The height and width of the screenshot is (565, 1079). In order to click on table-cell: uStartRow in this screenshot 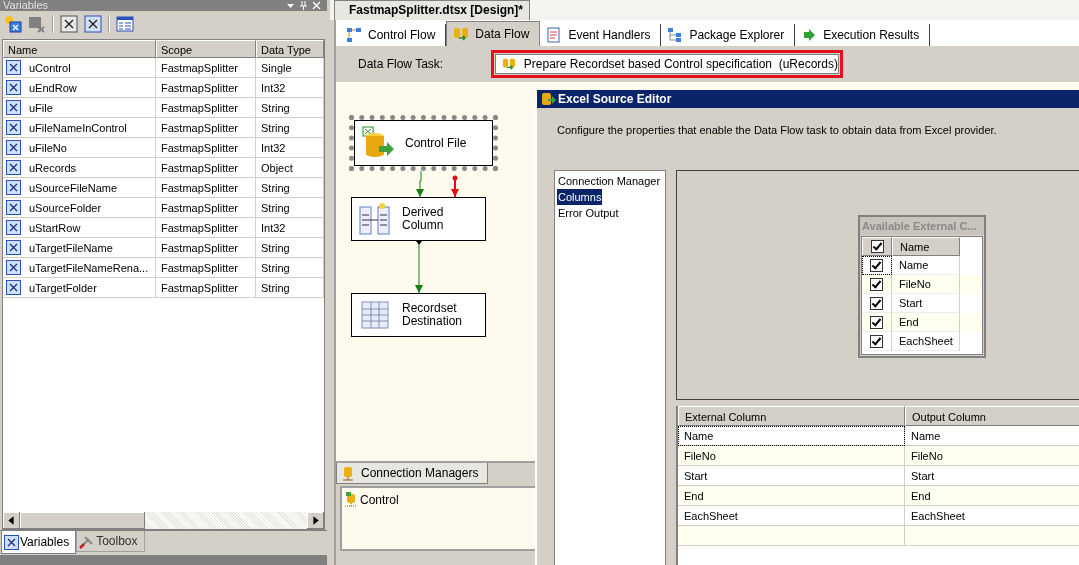, I will do `click(79, 228)`.